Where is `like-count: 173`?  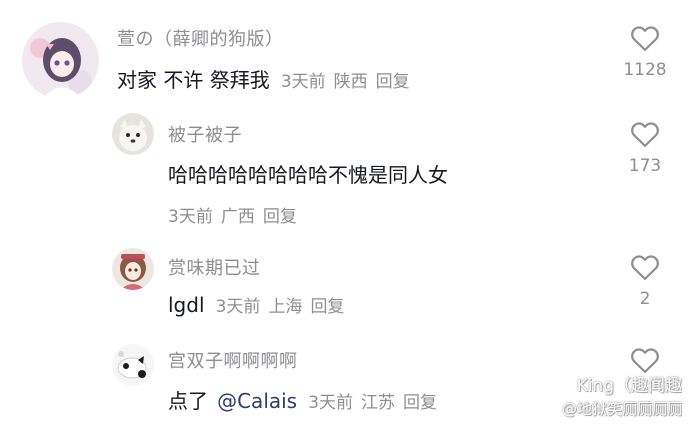 like-count: 173 is located at coordinates (645, 166).